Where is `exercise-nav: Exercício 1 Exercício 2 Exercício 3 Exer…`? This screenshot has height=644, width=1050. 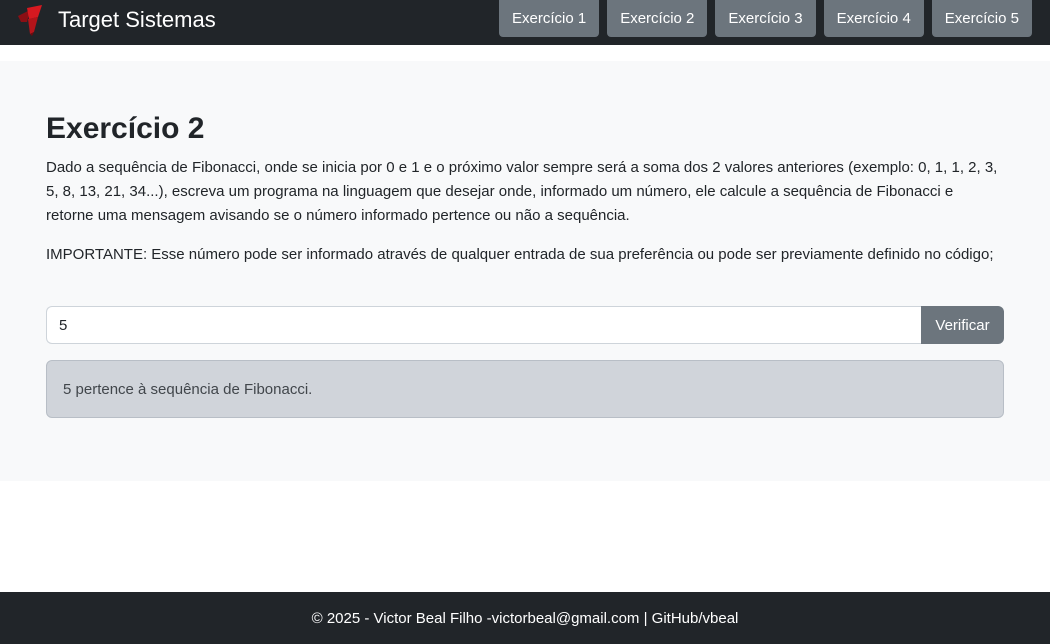 exercise-nav: Exercício 1 Exercício 2 Exercício 3 Exer… is located at coordinates (765, 18).